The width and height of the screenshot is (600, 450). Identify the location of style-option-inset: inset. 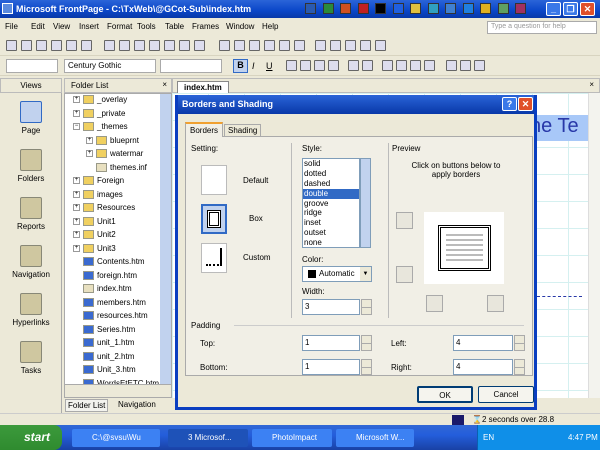
(331, 223).